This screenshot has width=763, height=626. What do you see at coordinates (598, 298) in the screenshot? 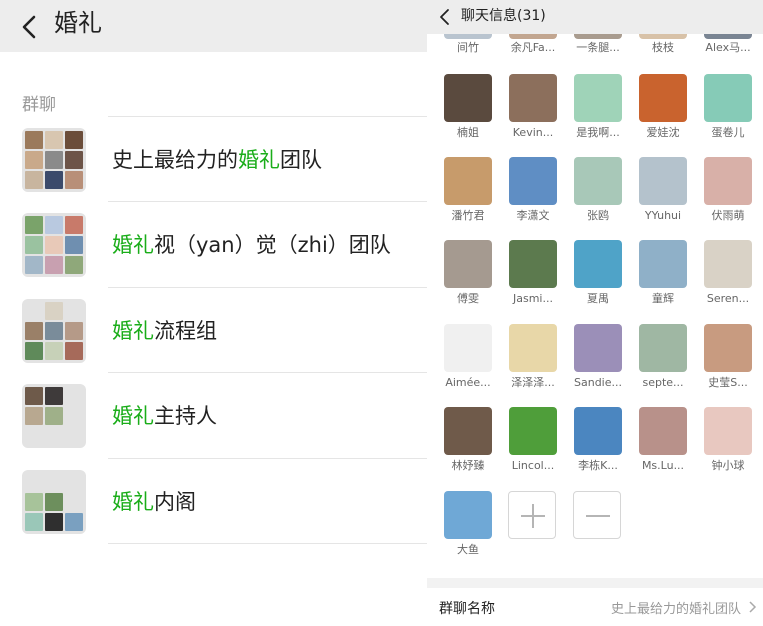
I see `member-name: 夏禺` at bounding box center [598, 298].